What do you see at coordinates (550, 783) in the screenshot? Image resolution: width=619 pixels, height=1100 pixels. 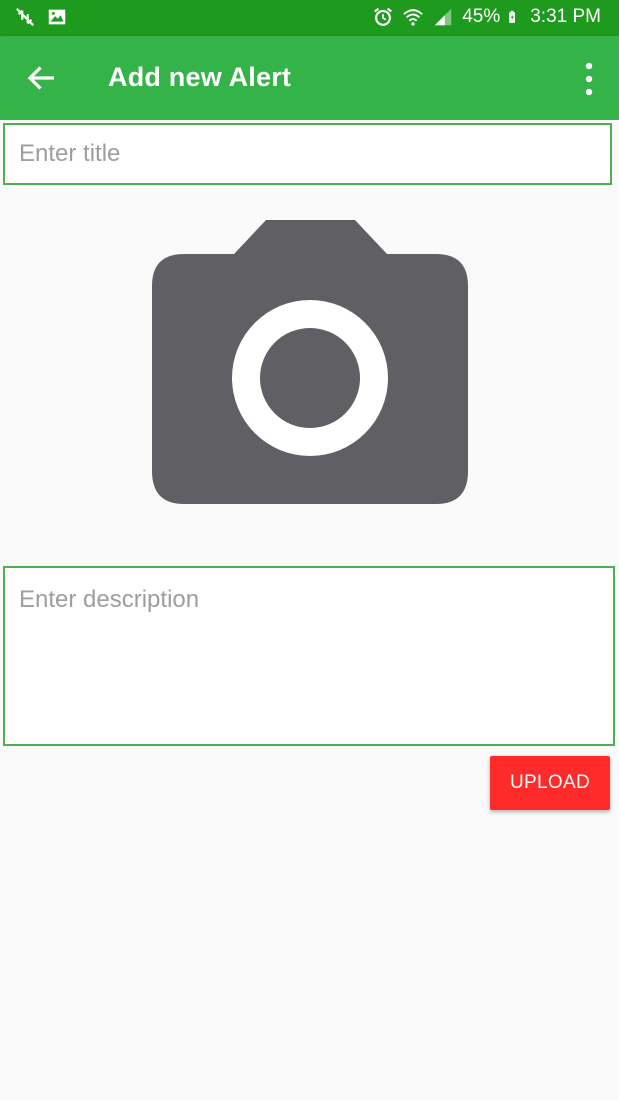 I see `upload-button: UPLOAD` at bounding box center [550, 783].